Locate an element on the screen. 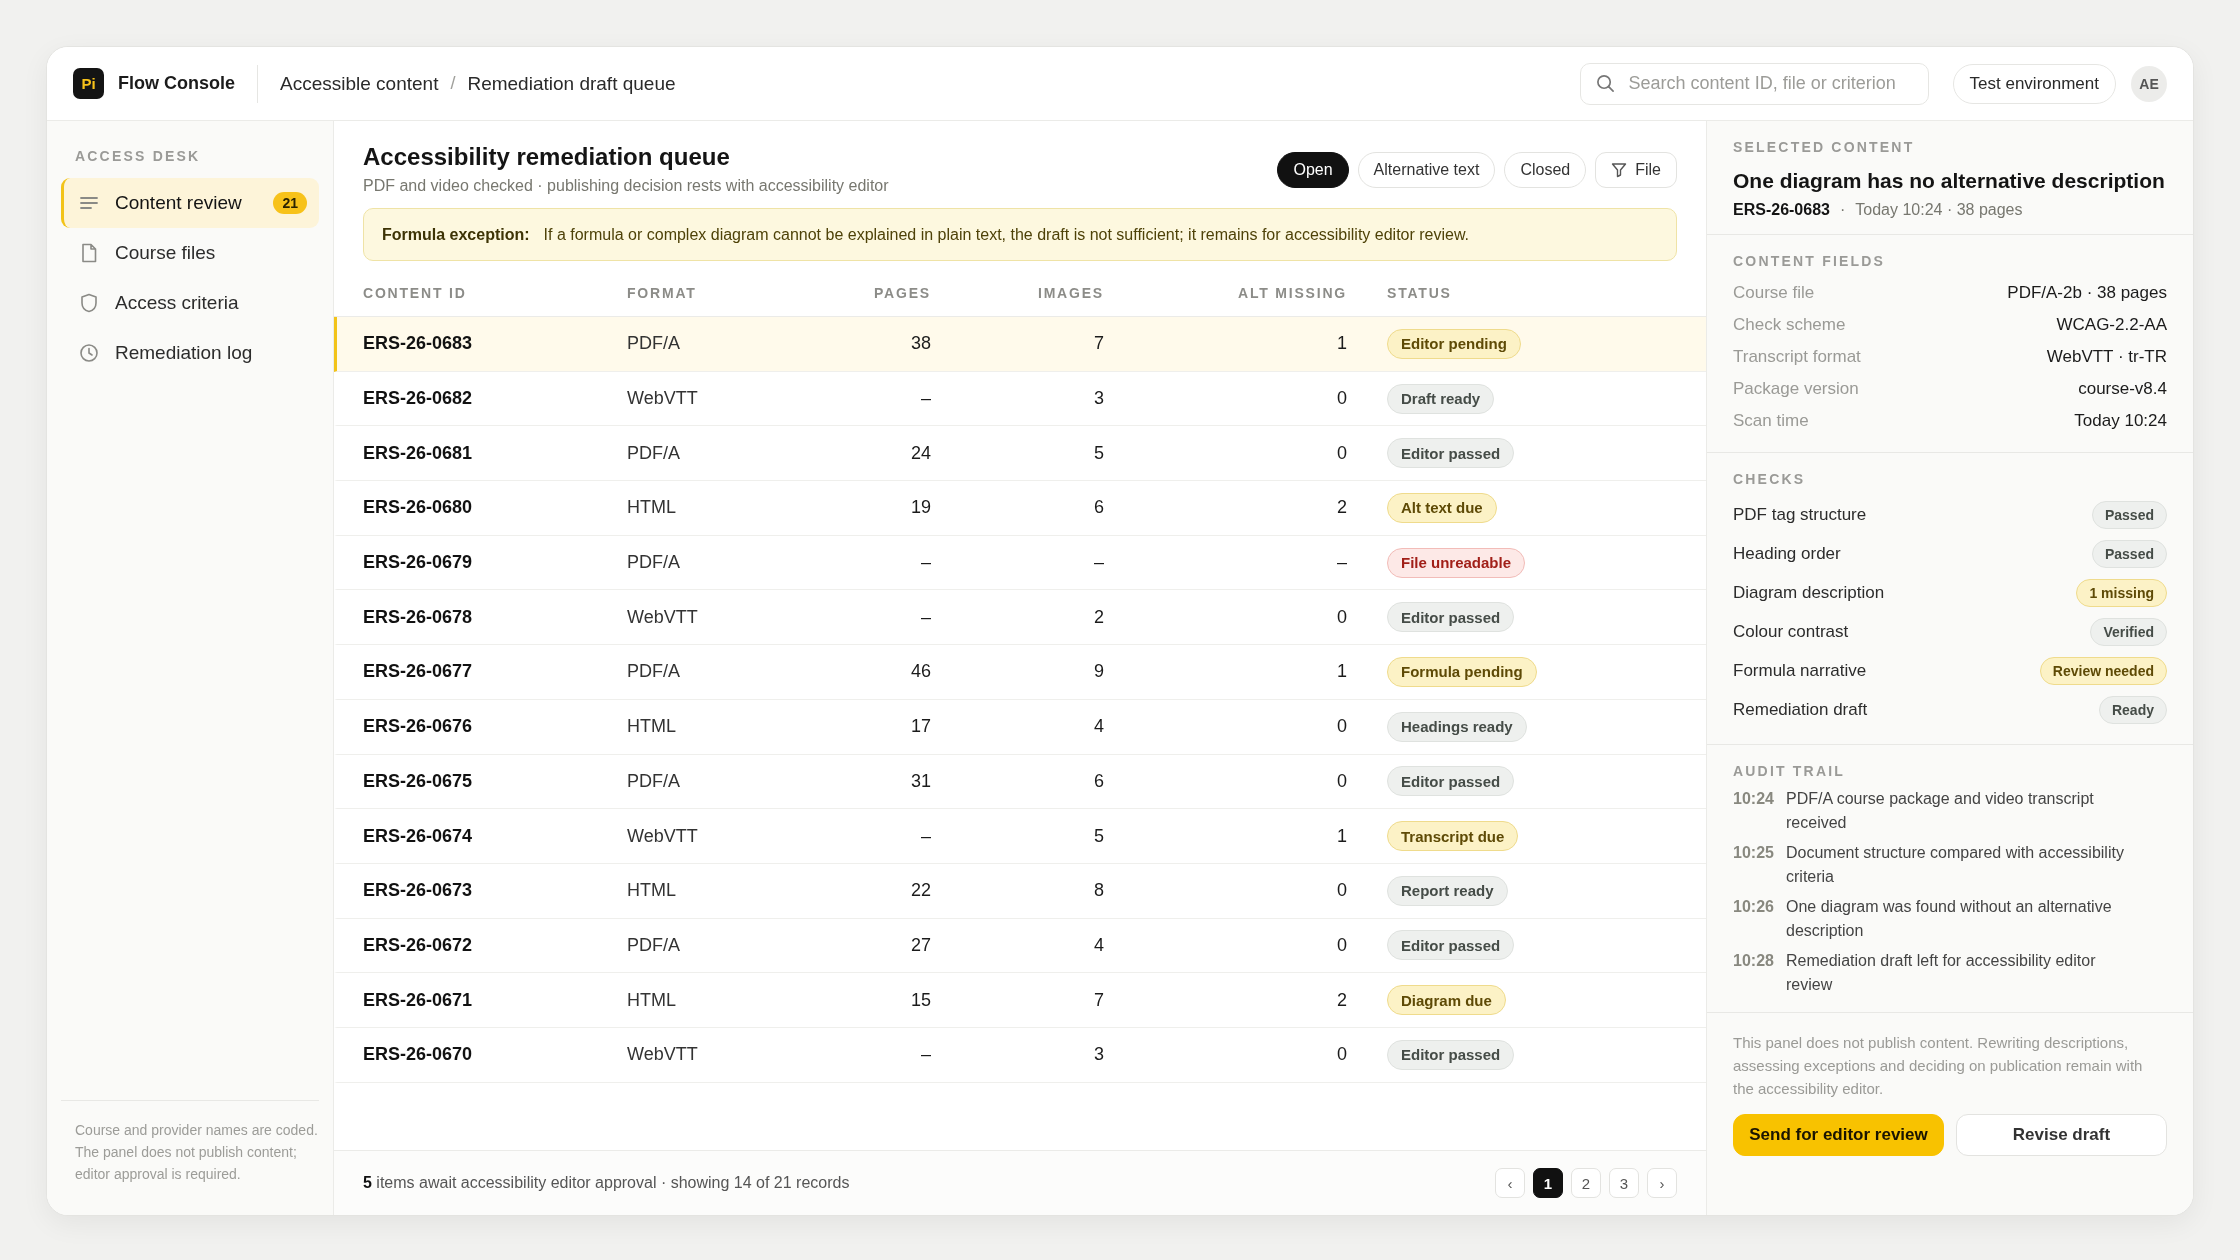 The height and width of the screenshot is (1260, 2240). panel-note: This panel does not publish content. Rewriting descriptions, assessing exceptions and deciding on publication remain with the accessibility editor. is located at coordinates (1938, 1066).